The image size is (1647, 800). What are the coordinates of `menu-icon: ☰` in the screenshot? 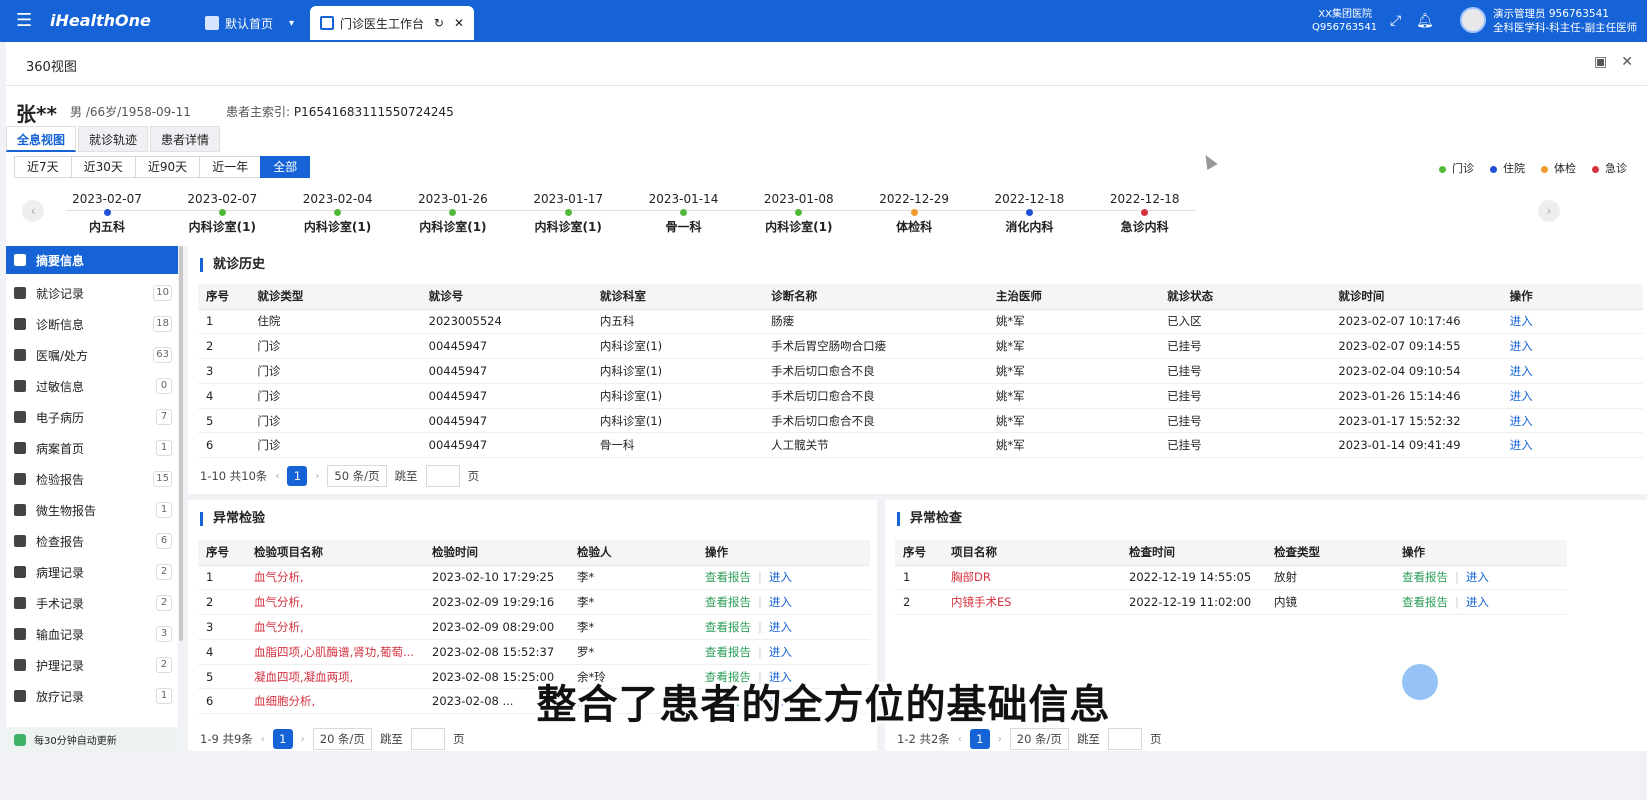 It's located at (24, 21).